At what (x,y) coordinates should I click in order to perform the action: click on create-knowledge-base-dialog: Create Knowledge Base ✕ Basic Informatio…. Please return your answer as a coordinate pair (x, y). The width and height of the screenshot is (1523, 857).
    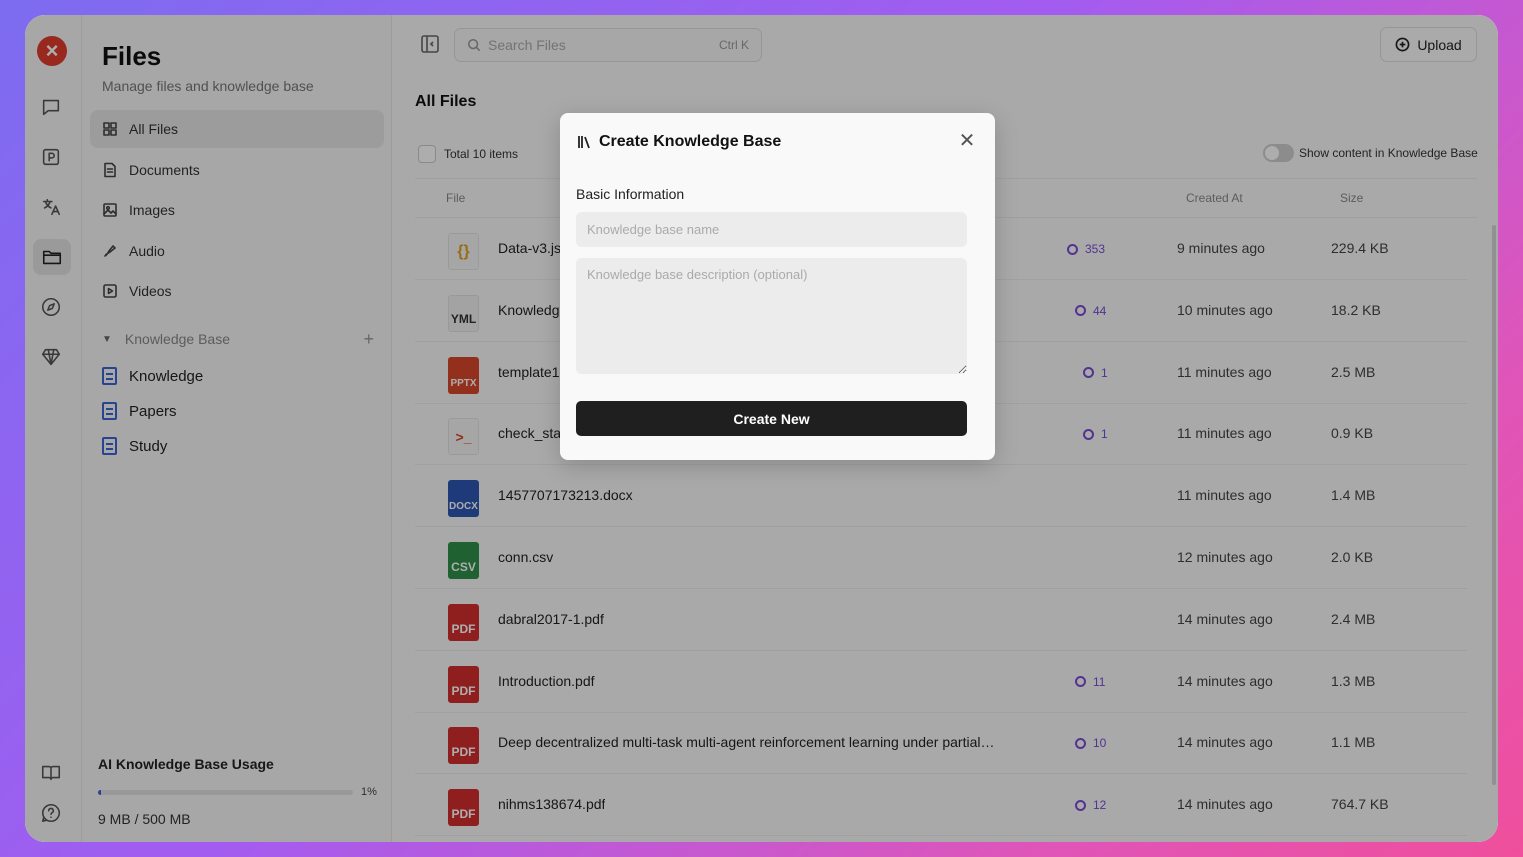
    Looking at the image, I should click on (777, 286).